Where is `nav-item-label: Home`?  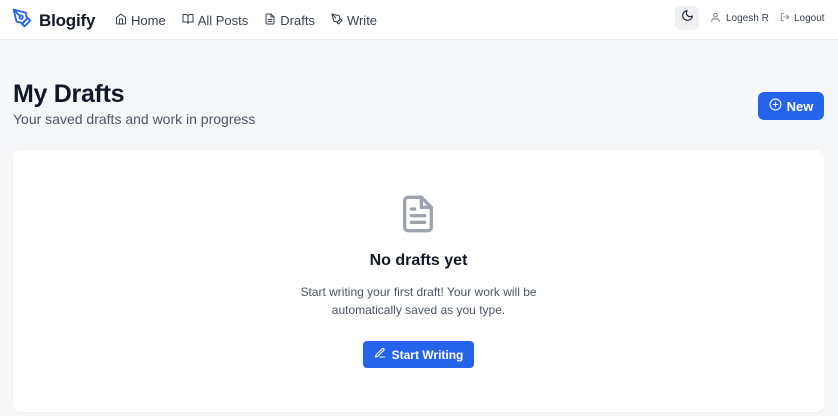 nav-item-label: Home is located at coordinates (148, 20).